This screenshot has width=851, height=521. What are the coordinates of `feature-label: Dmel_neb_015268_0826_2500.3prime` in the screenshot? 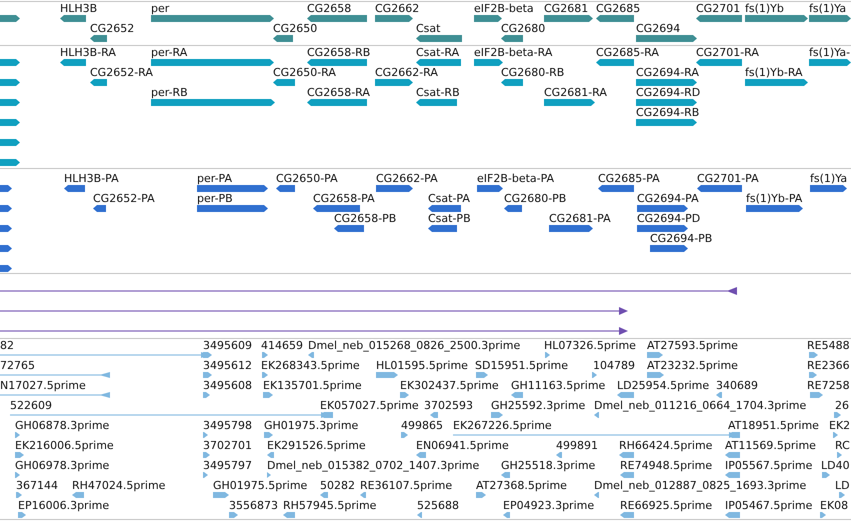 It's located at (414, 345).